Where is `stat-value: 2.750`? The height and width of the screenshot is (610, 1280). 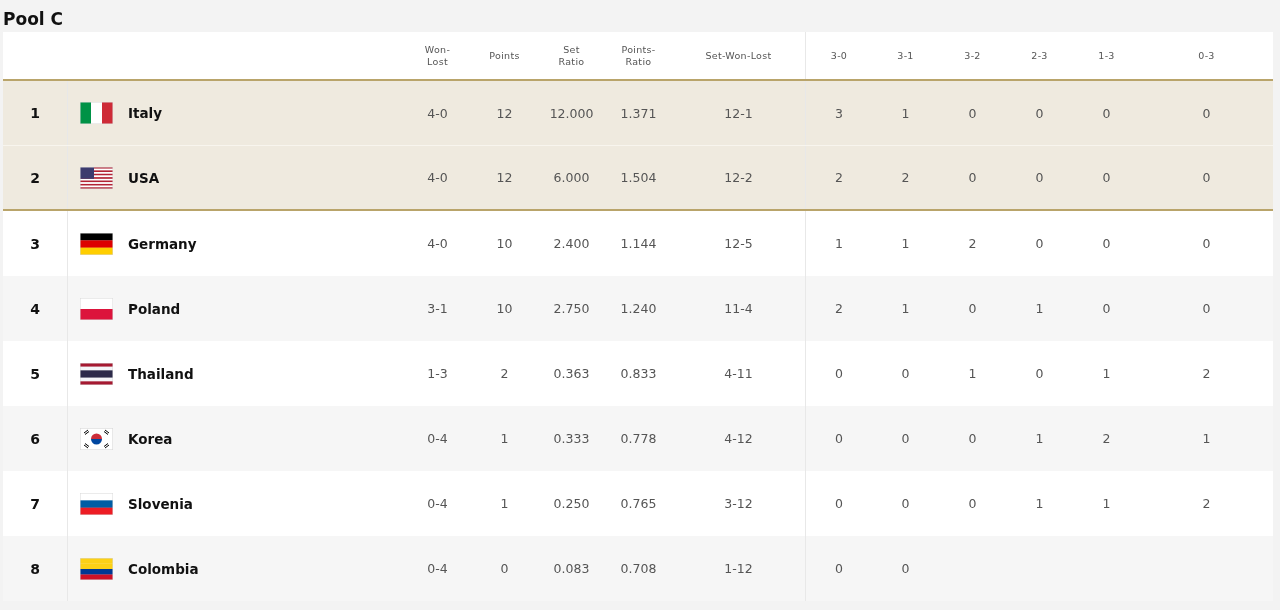
stat-value: 2.750 is located at coordinates (571, 308).